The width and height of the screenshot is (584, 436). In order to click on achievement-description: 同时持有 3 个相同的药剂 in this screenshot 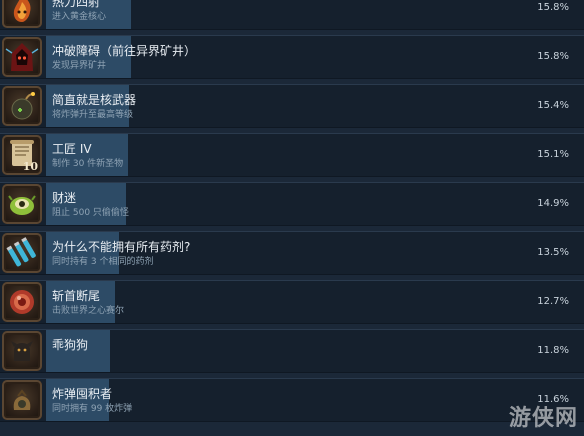, I will do `click(103, 262)`.